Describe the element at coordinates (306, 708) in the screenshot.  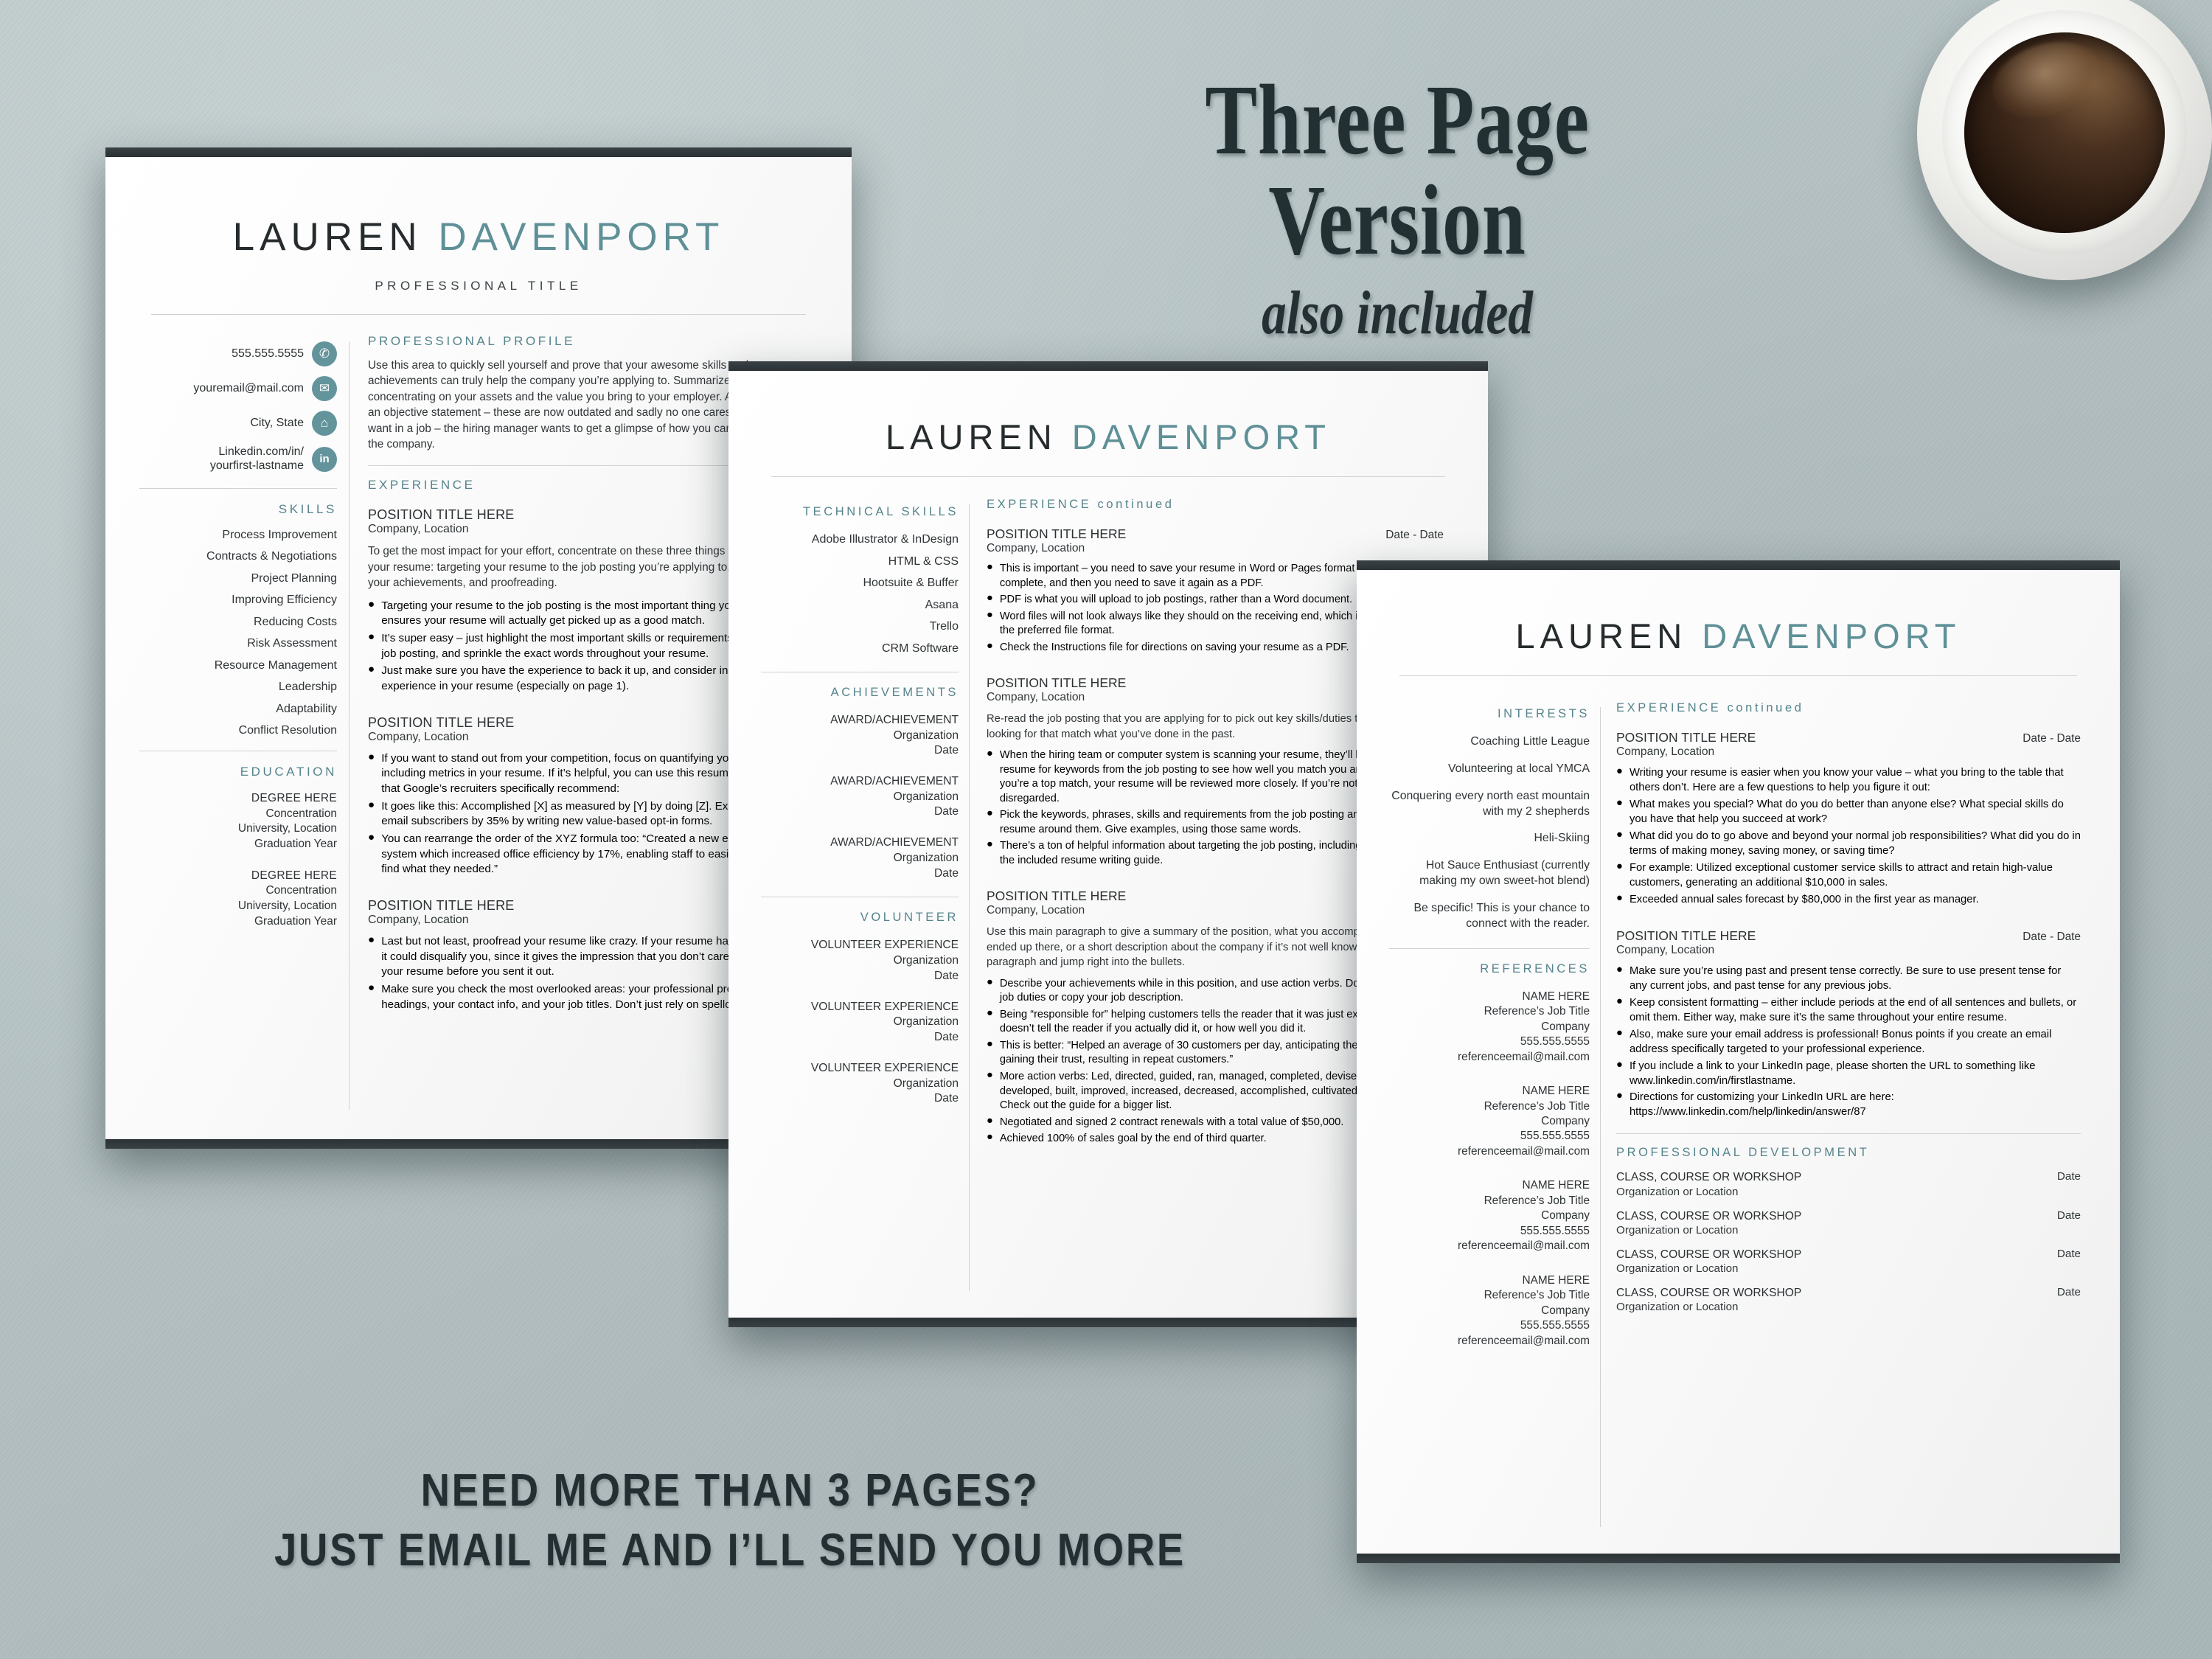
I see `skill-item: Adaptability` at that location.